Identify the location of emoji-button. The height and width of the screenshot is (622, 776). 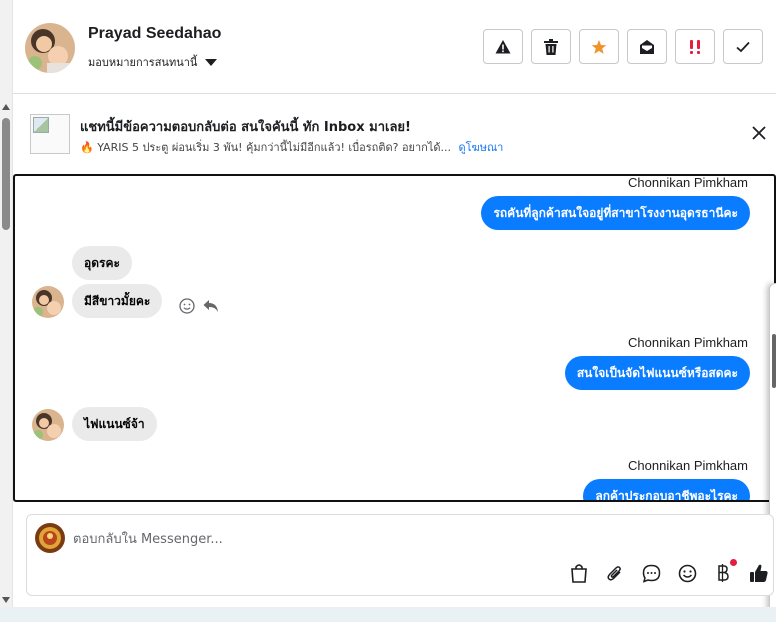
(687, 573).